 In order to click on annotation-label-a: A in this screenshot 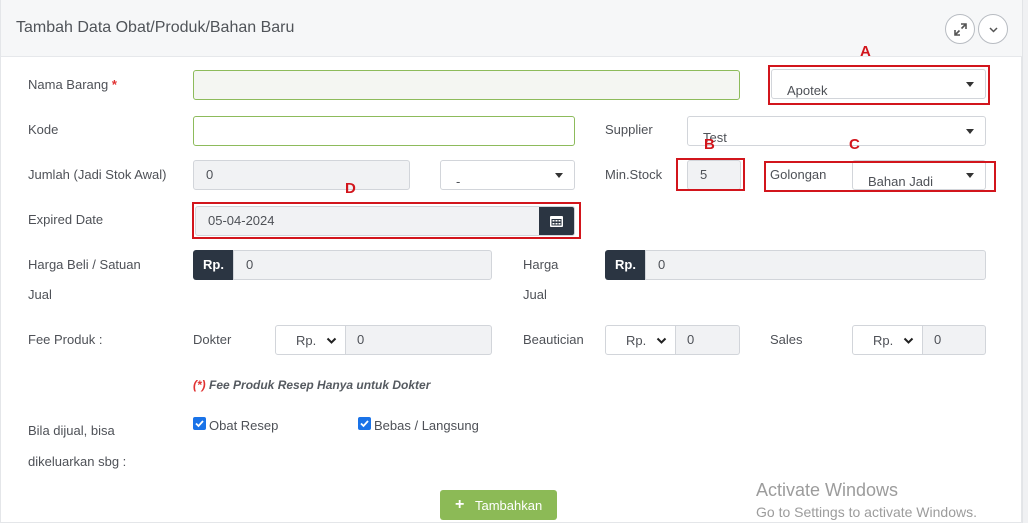, I will do `click(865, 51)`.